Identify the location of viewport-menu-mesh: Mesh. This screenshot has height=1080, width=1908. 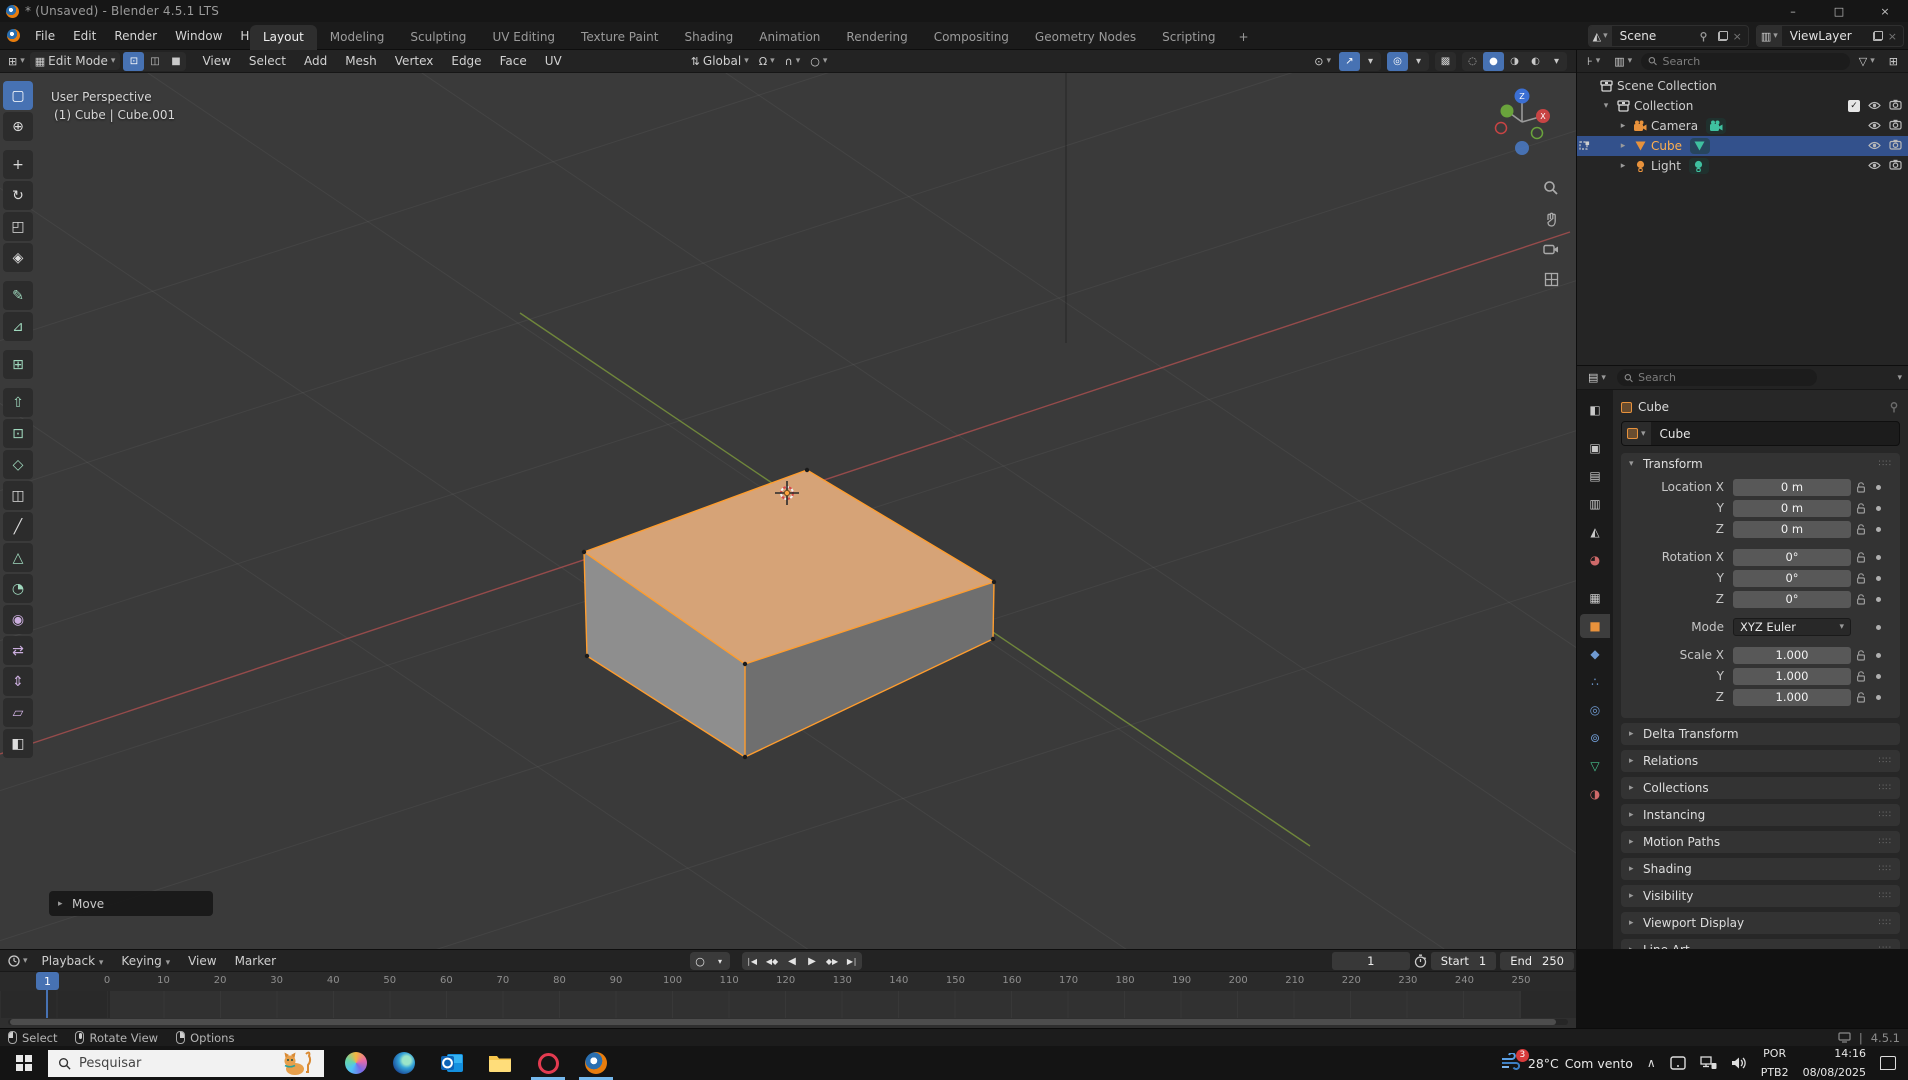
(361, 61).